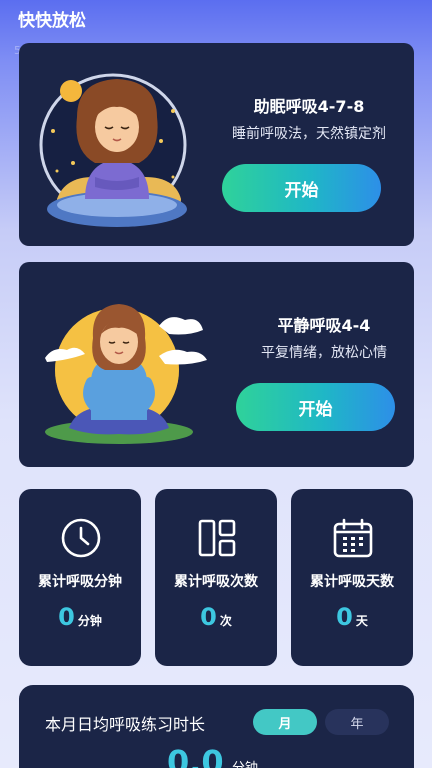 The image size is (432, 768). I want to click on clock-icon, so click(81, 538).